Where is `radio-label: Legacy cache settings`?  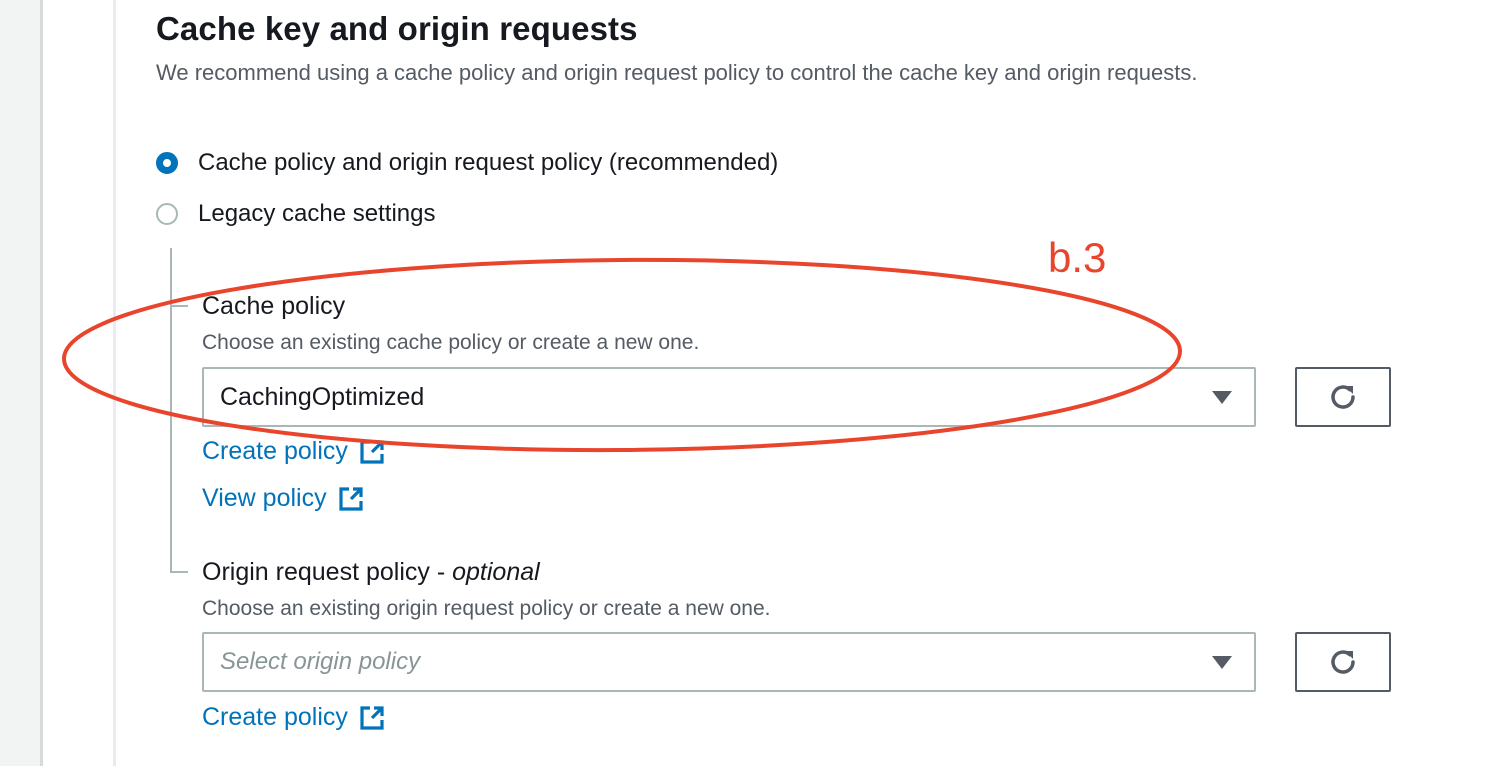
radio-label: Legacy cache settings is located at coordinates (317, 213).